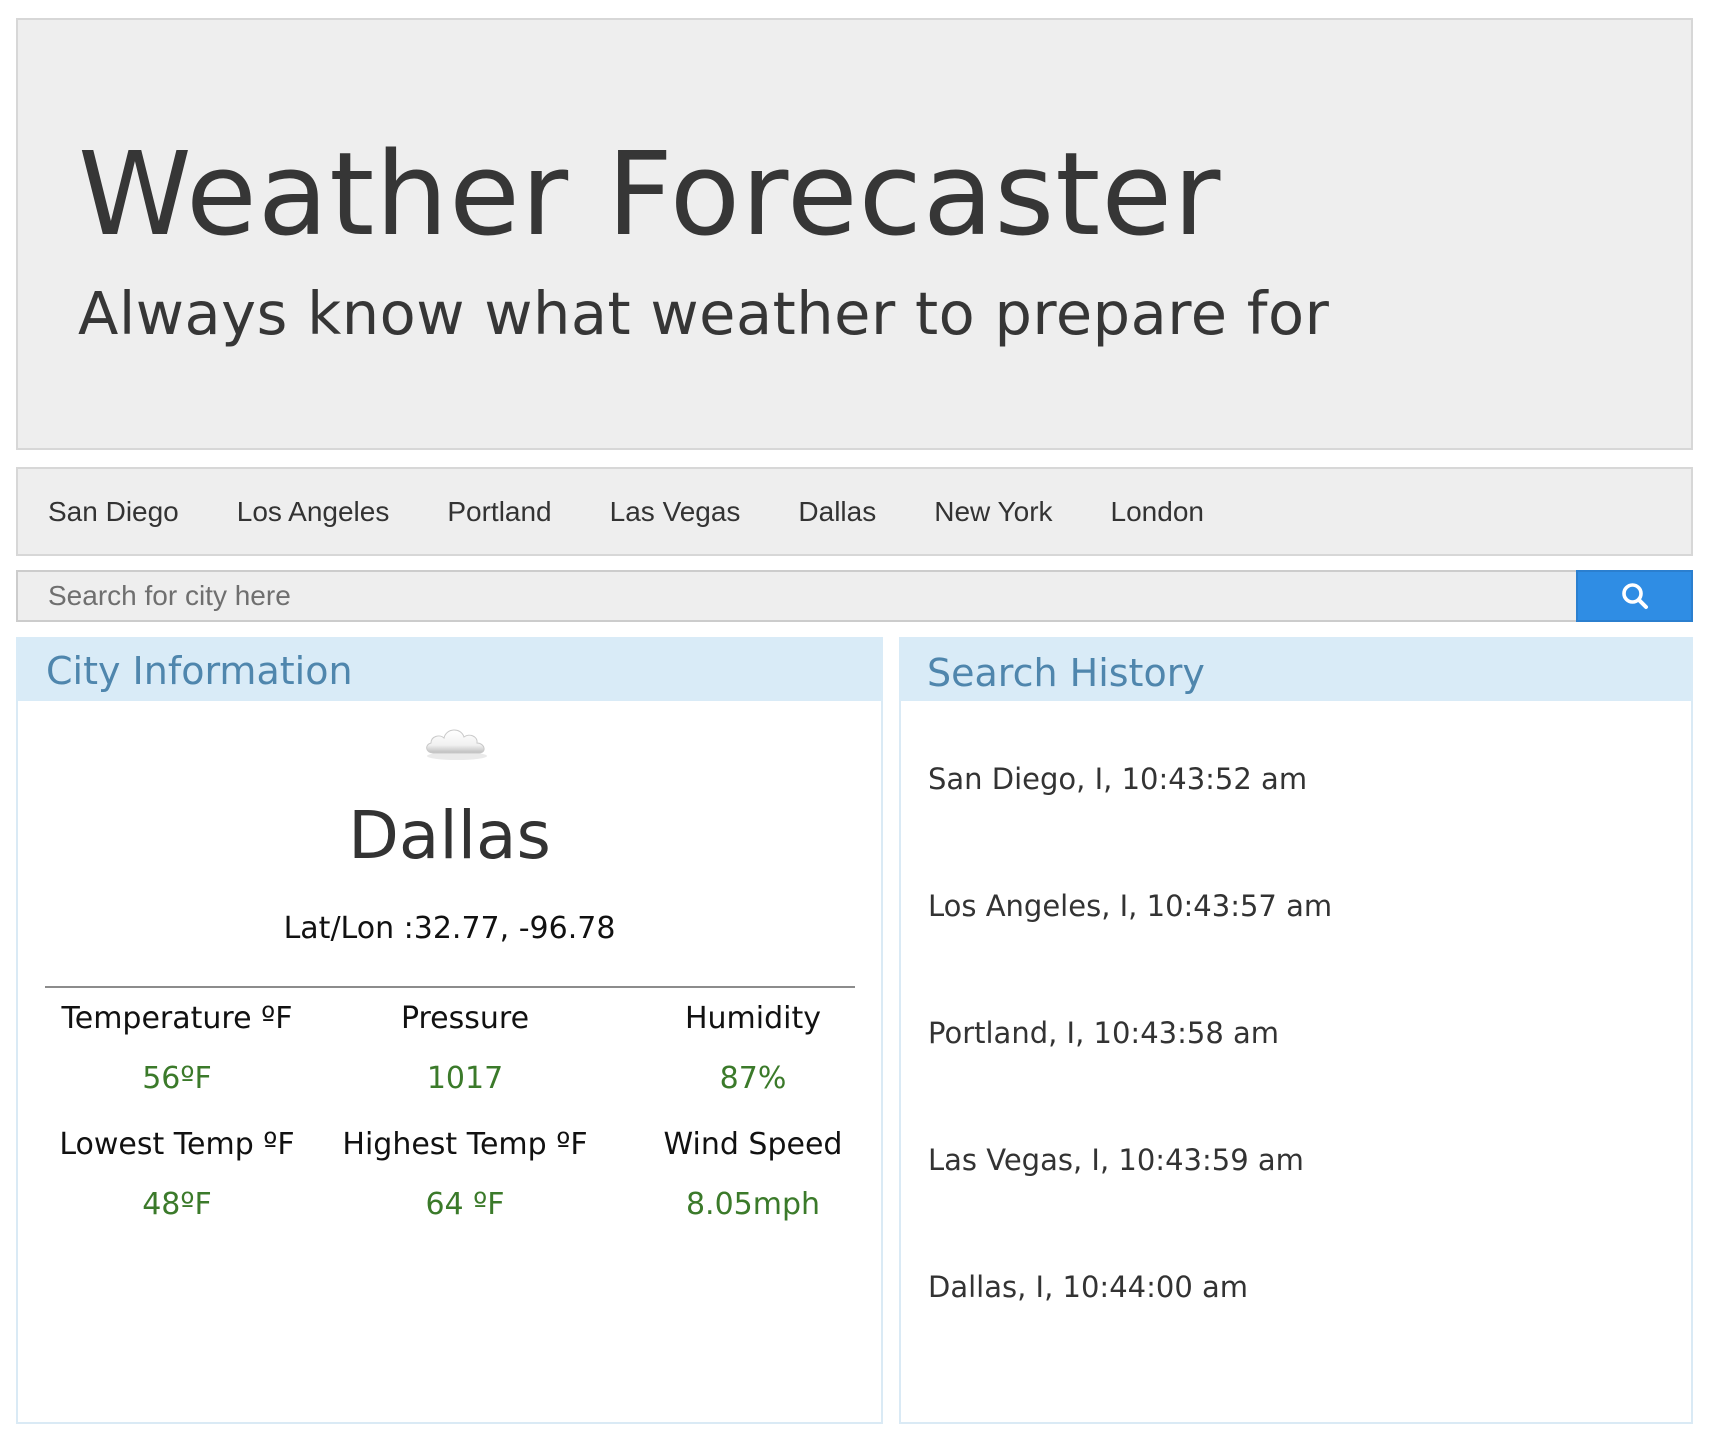 This screenshot has height=1440, width=1710. What do you see at coordinates (753, 1144) in the screenshot?
I see `wind-speed-label: Wind Speed` at bounding box center [753, 1144].